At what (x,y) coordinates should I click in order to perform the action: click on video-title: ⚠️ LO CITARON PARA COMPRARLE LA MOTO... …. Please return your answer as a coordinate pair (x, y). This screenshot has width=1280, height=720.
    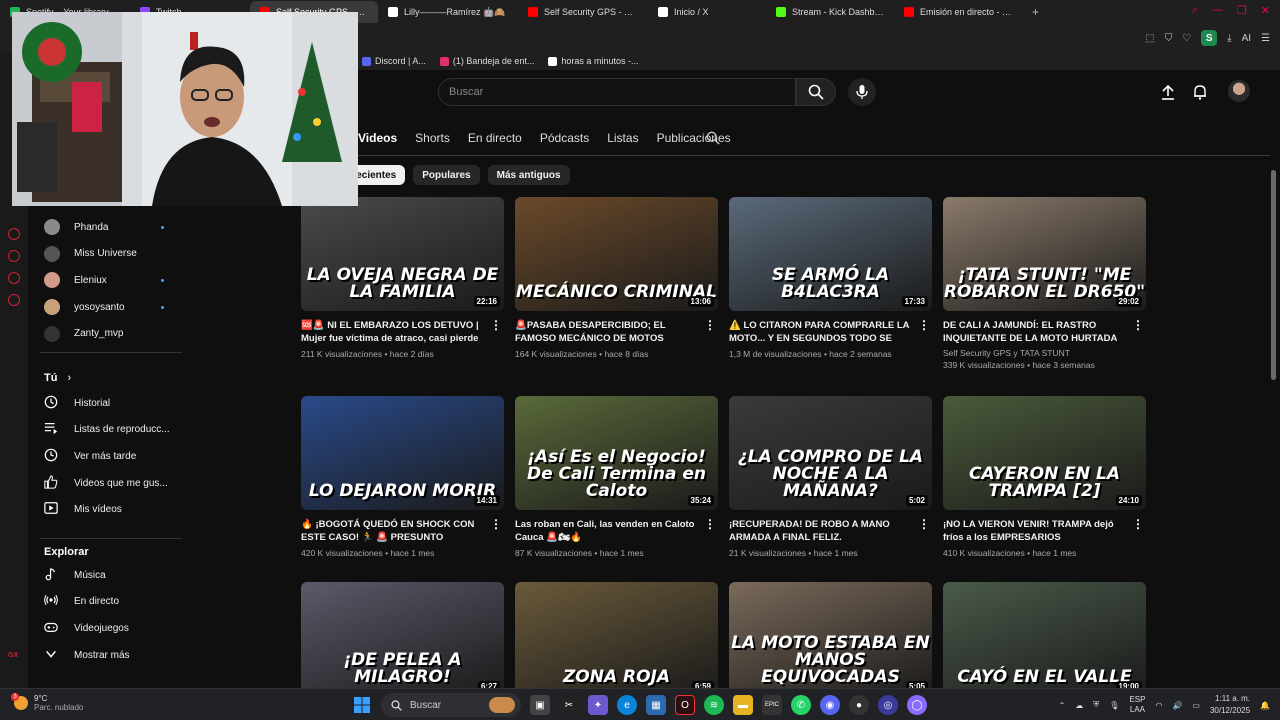
    Looking at the image, I should click on (822, 332).